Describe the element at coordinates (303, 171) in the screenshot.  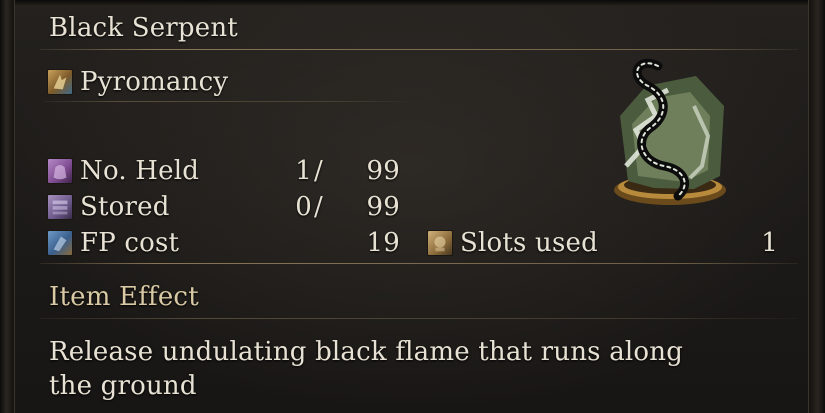
I see `held-value: 1` at that location.